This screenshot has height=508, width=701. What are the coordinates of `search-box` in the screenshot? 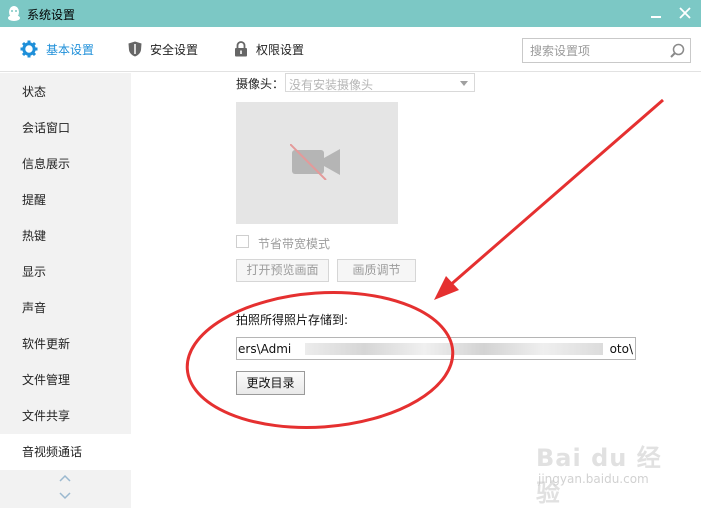 It's located at (606, 50).